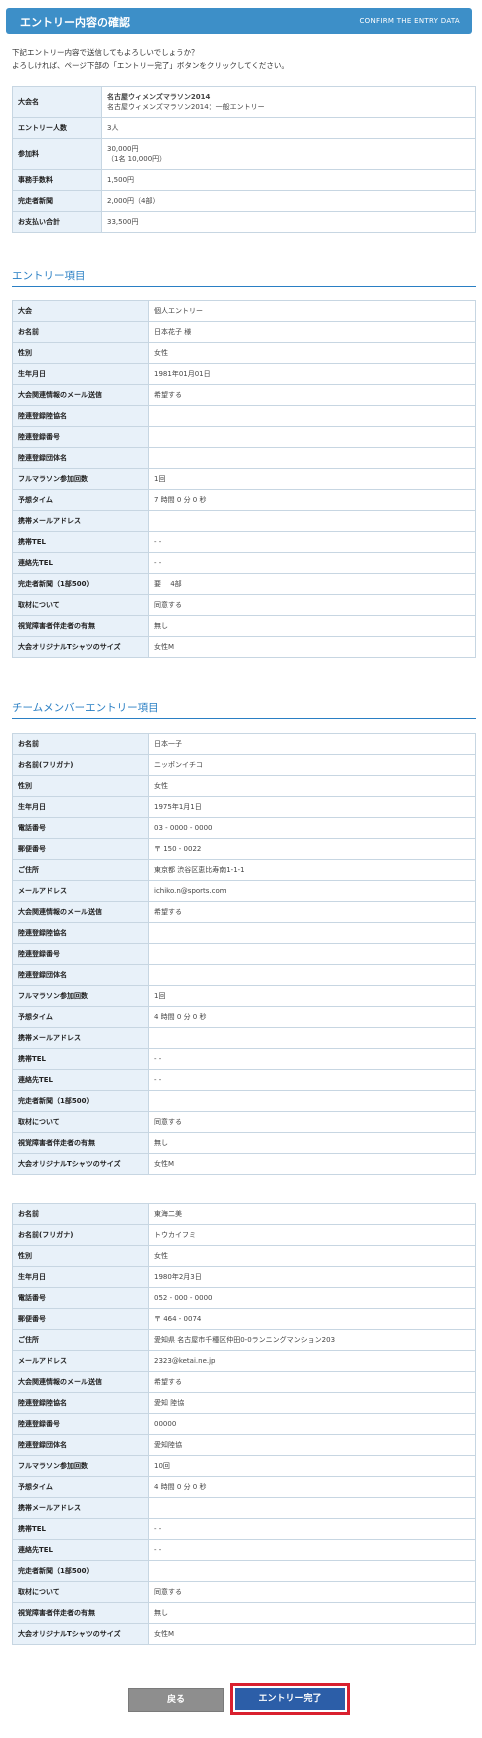 This screenshot has width=482, height=1738. What do you see at coordinates (288, 222) in the screenshot?
I see `row-value: 33,500円` at bounding box center [288, 222].